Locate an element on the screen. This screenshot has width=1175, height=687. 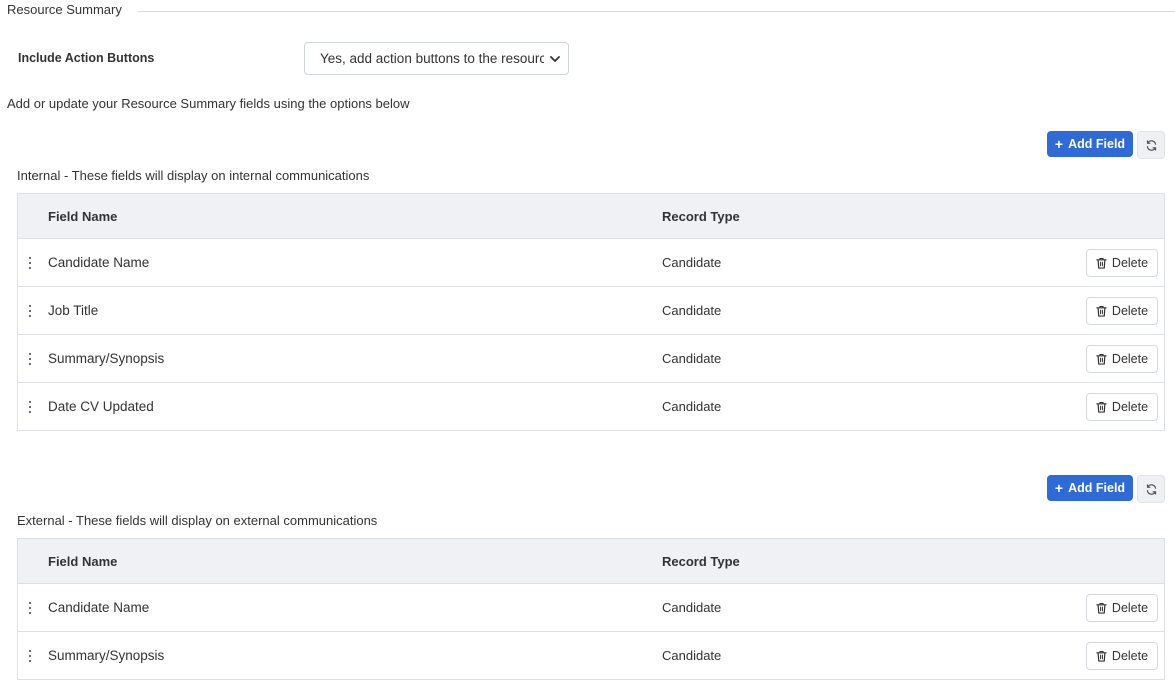
section-legend: Resource Summary is located at coordinates (587, 11).